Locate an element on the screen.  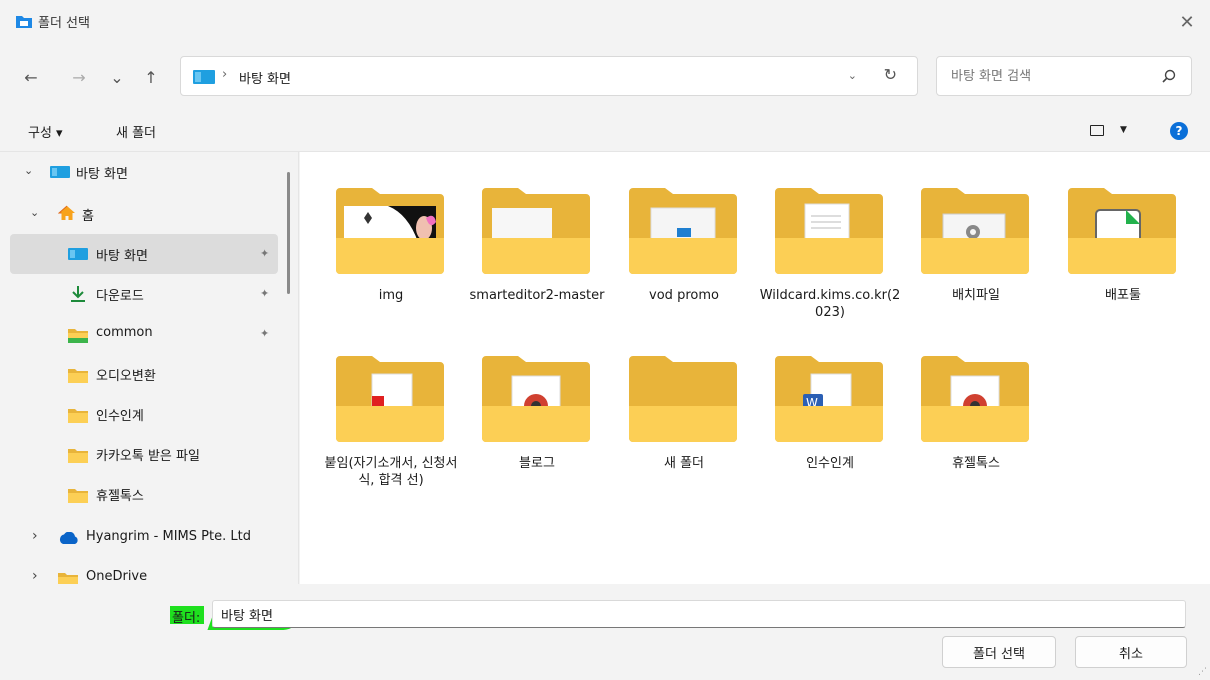
sidebar-item-desktop-root: ⌄ 바탕 화면 is located at coordinates (144, 172).